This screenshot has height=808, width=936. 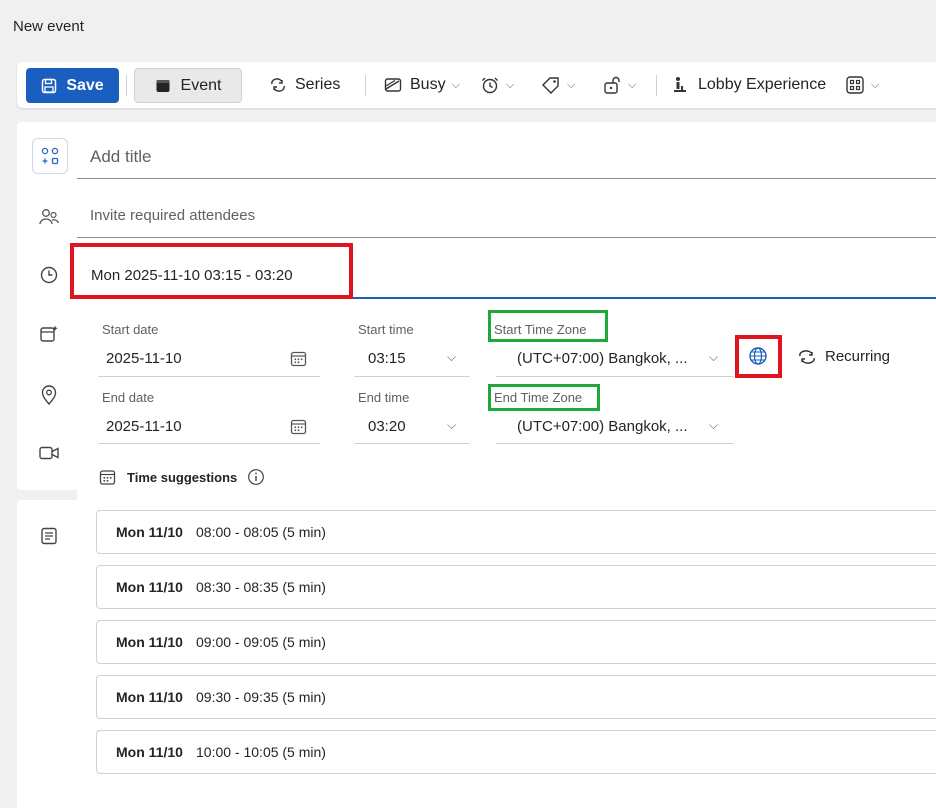 What do you see at coordinates (201, 85) in the screenshot?
I see `event-label: Event` at bounding box center [201, 85].